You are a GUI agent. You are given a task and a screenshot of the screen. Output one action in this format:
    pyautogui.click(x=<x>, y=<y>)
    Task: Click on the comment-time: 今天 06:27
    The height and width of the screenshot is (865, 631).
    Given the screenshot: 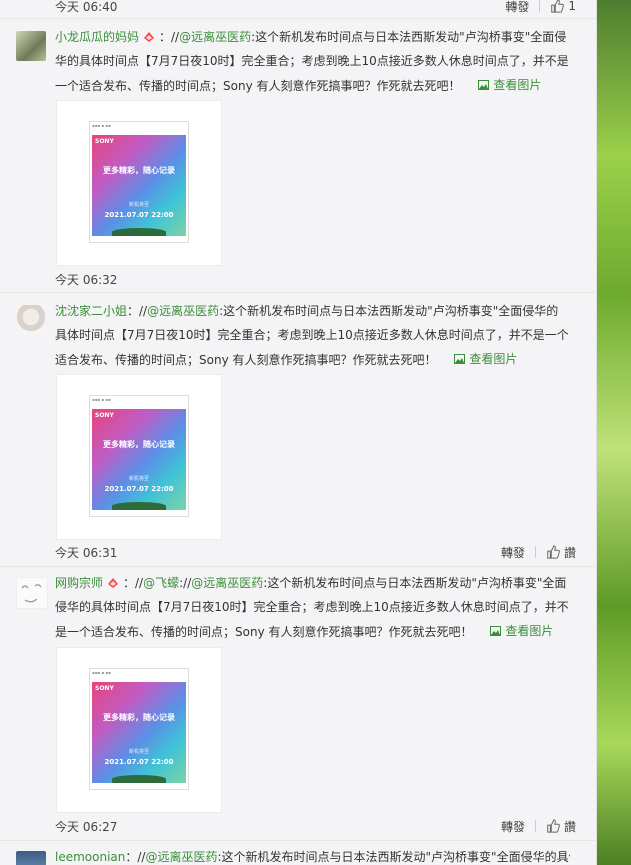 What is the action you would take?
    pyautogui.click(x=86, y=826)
    